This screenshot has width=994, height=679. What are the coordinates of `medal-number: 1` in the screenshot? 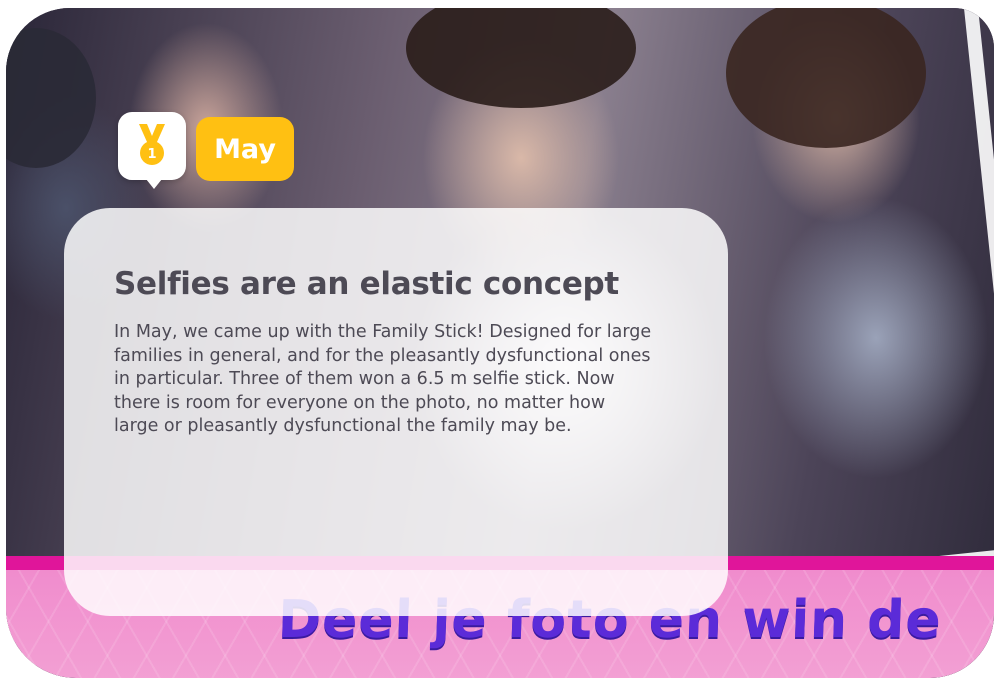 It's located at (151, 154).